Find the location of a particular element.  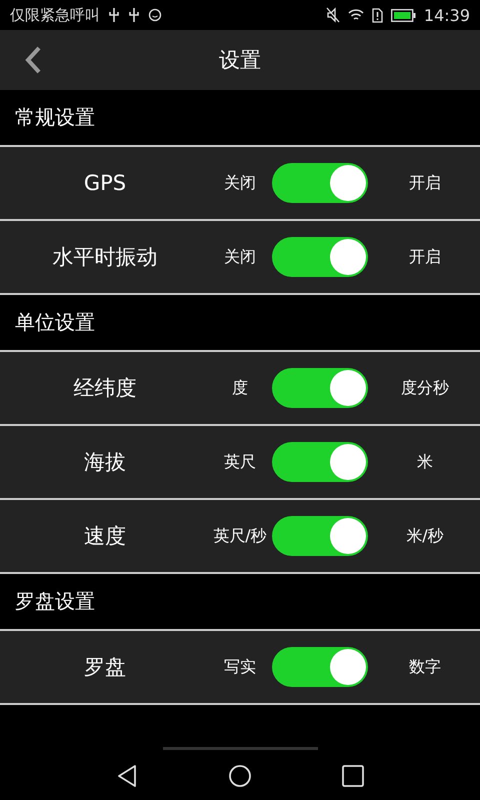

back-icon is located at coordinates (127, 776).